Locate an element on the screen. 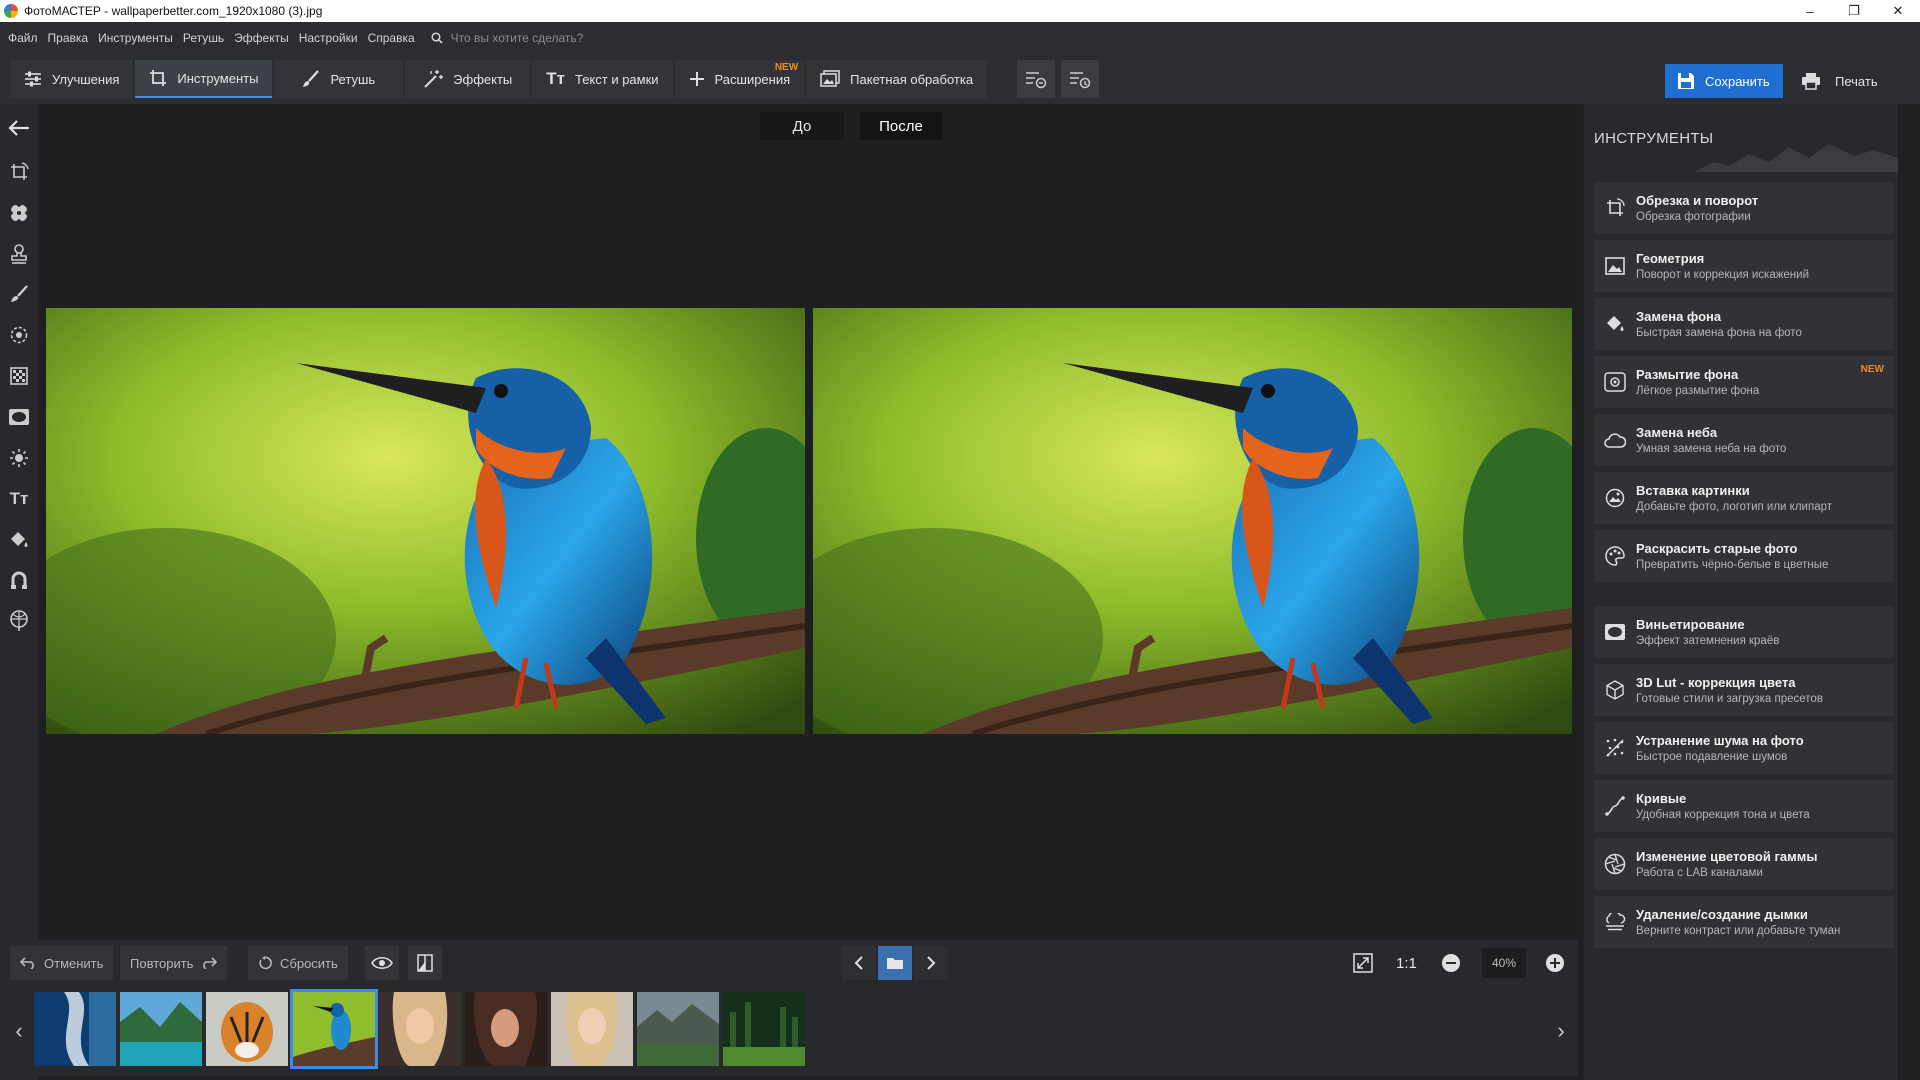 The height and width of the screenshot is (1080, 1920). after-label: После is located at coordinates (901, 126).